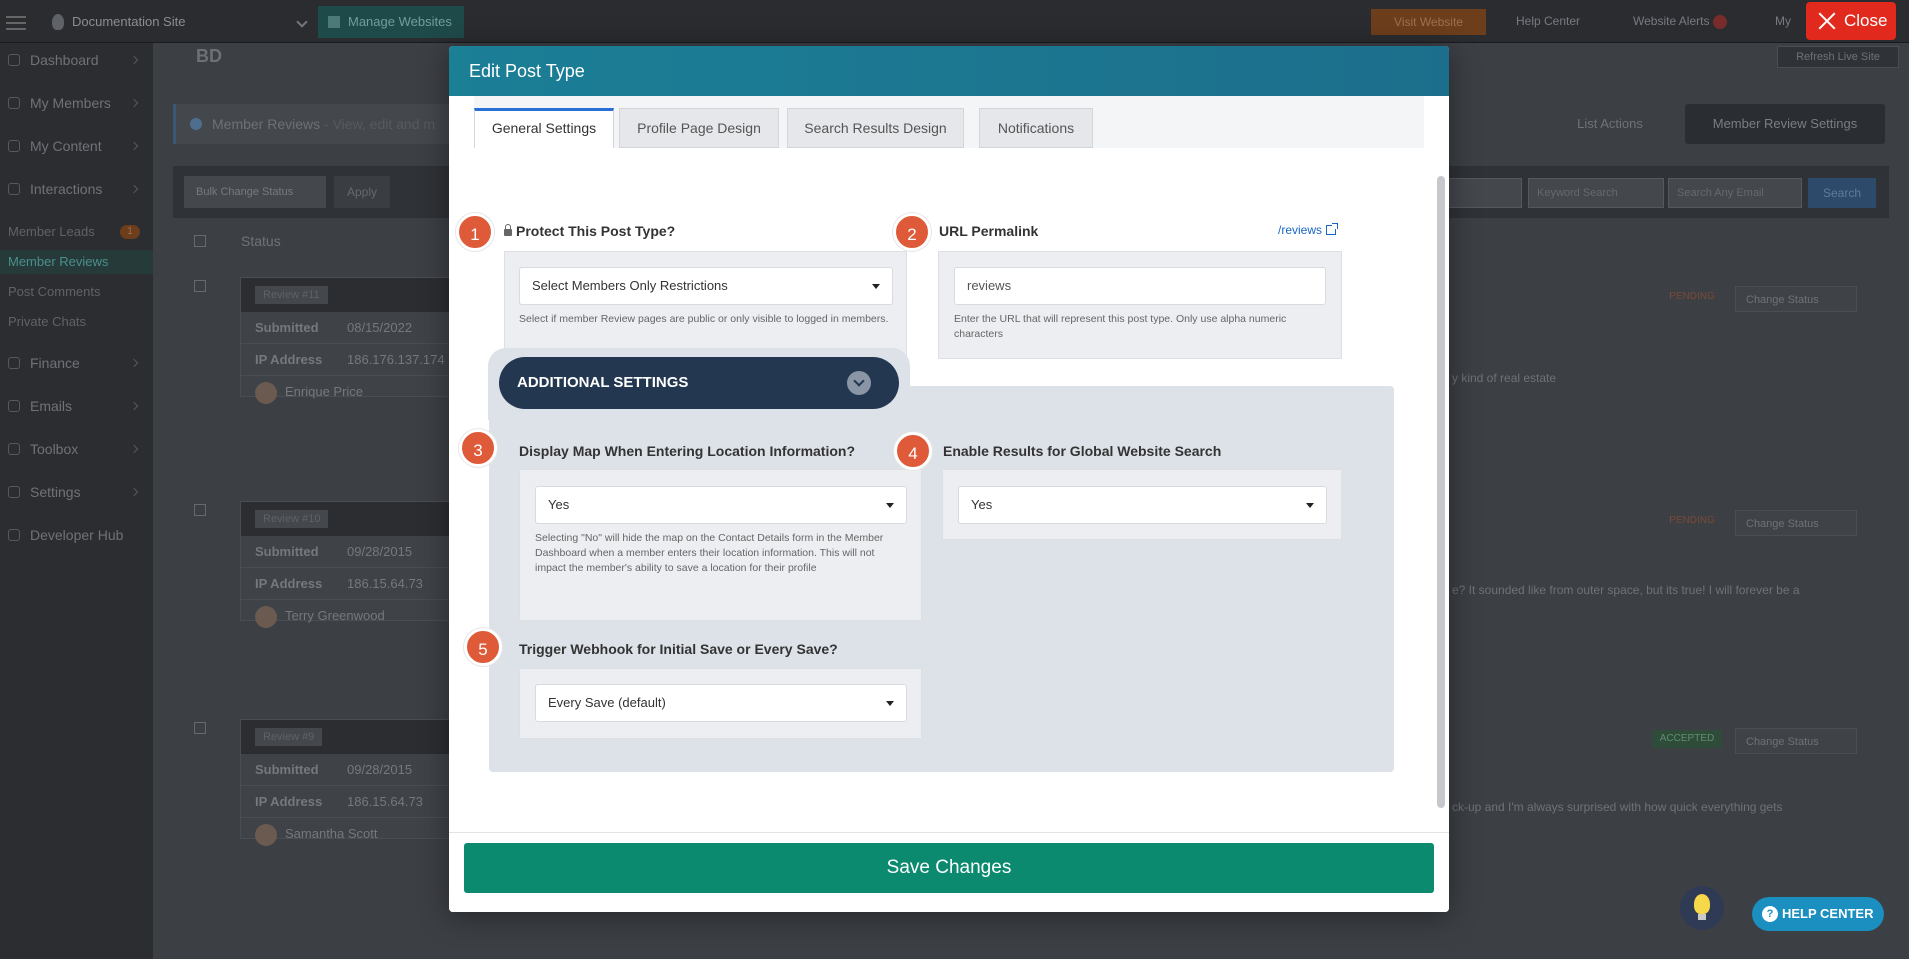 The height and width of the screenshot is (959, 1909). Describe the element at coordinates (1702, 908) in the screenshot. I see `lightbulb-icon` at that location.